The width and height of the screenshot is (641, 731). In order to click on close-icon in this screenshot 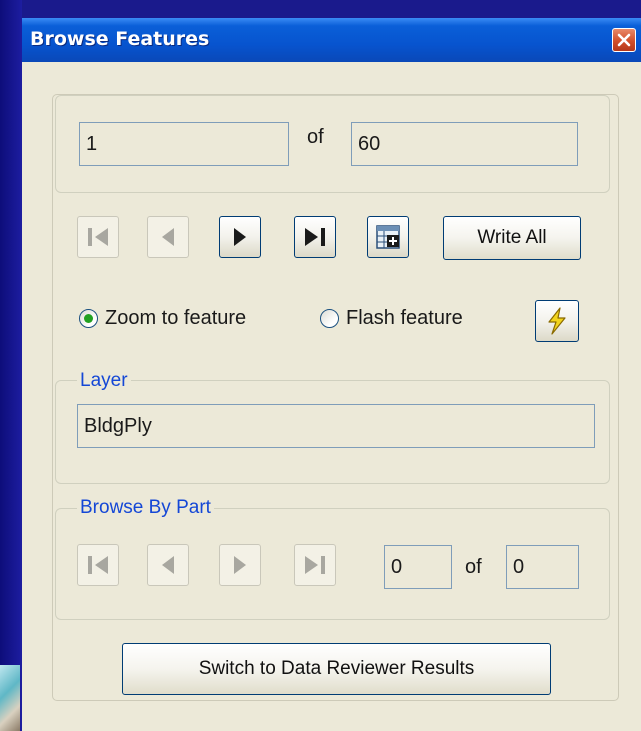, I will do `click(624, 40)`.